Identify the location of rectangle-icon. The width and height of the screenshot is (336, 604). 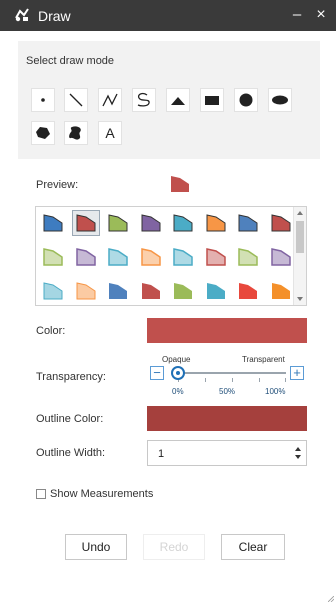
(212, 100).